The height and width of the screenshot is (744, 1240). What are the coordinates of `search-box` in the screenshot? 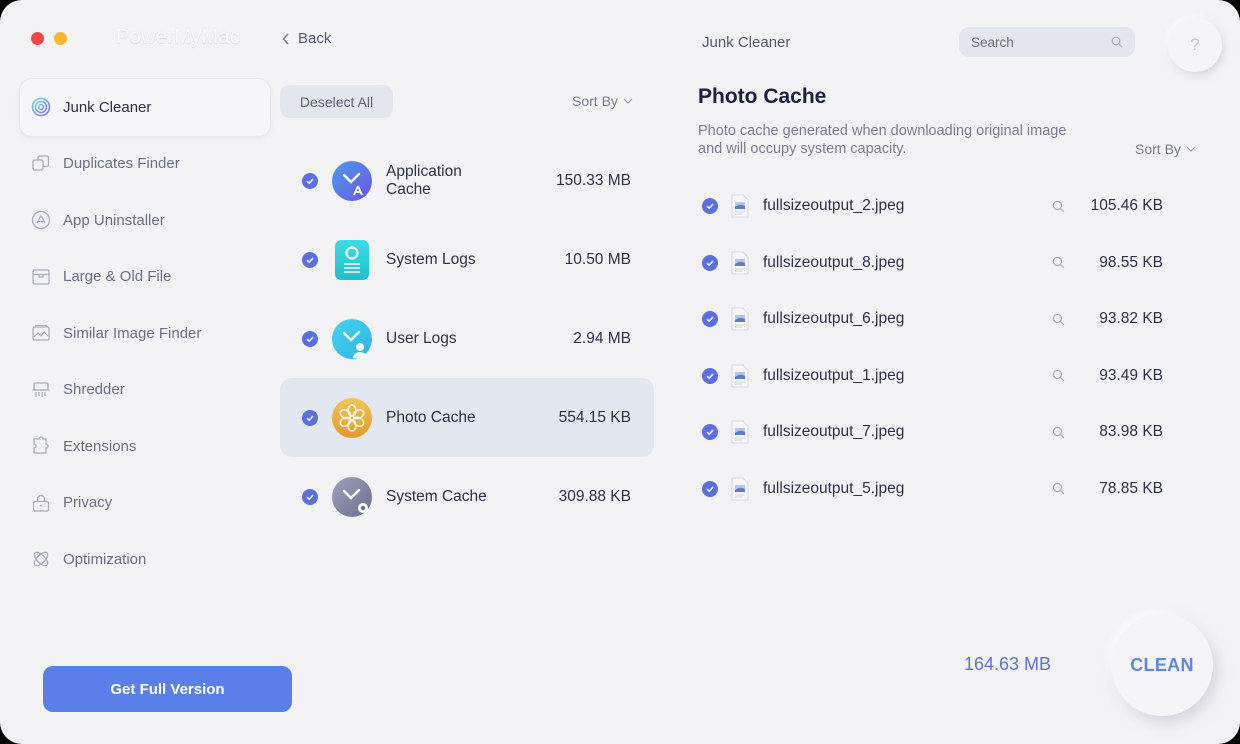 It's located at (1047, 42).